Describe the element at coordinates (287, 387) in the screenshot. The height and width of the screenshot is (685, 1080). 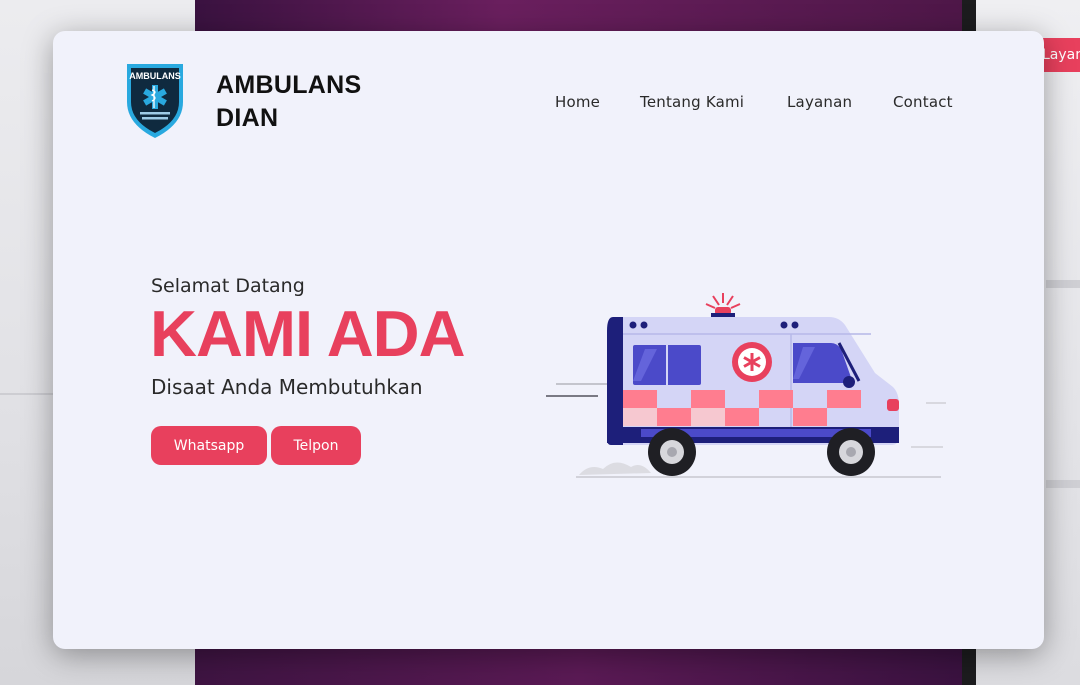
I see `hero-subheadline: Disaat Anda Membutuhkan` at that location.